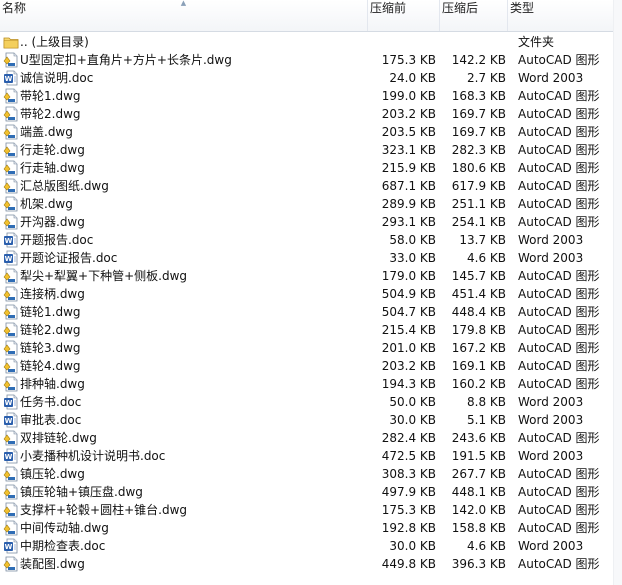  What do you see at coordinates (52, 564) in the screenshot?
I see `file-name: 装配图.dwg` at bounding box center [52, 564].